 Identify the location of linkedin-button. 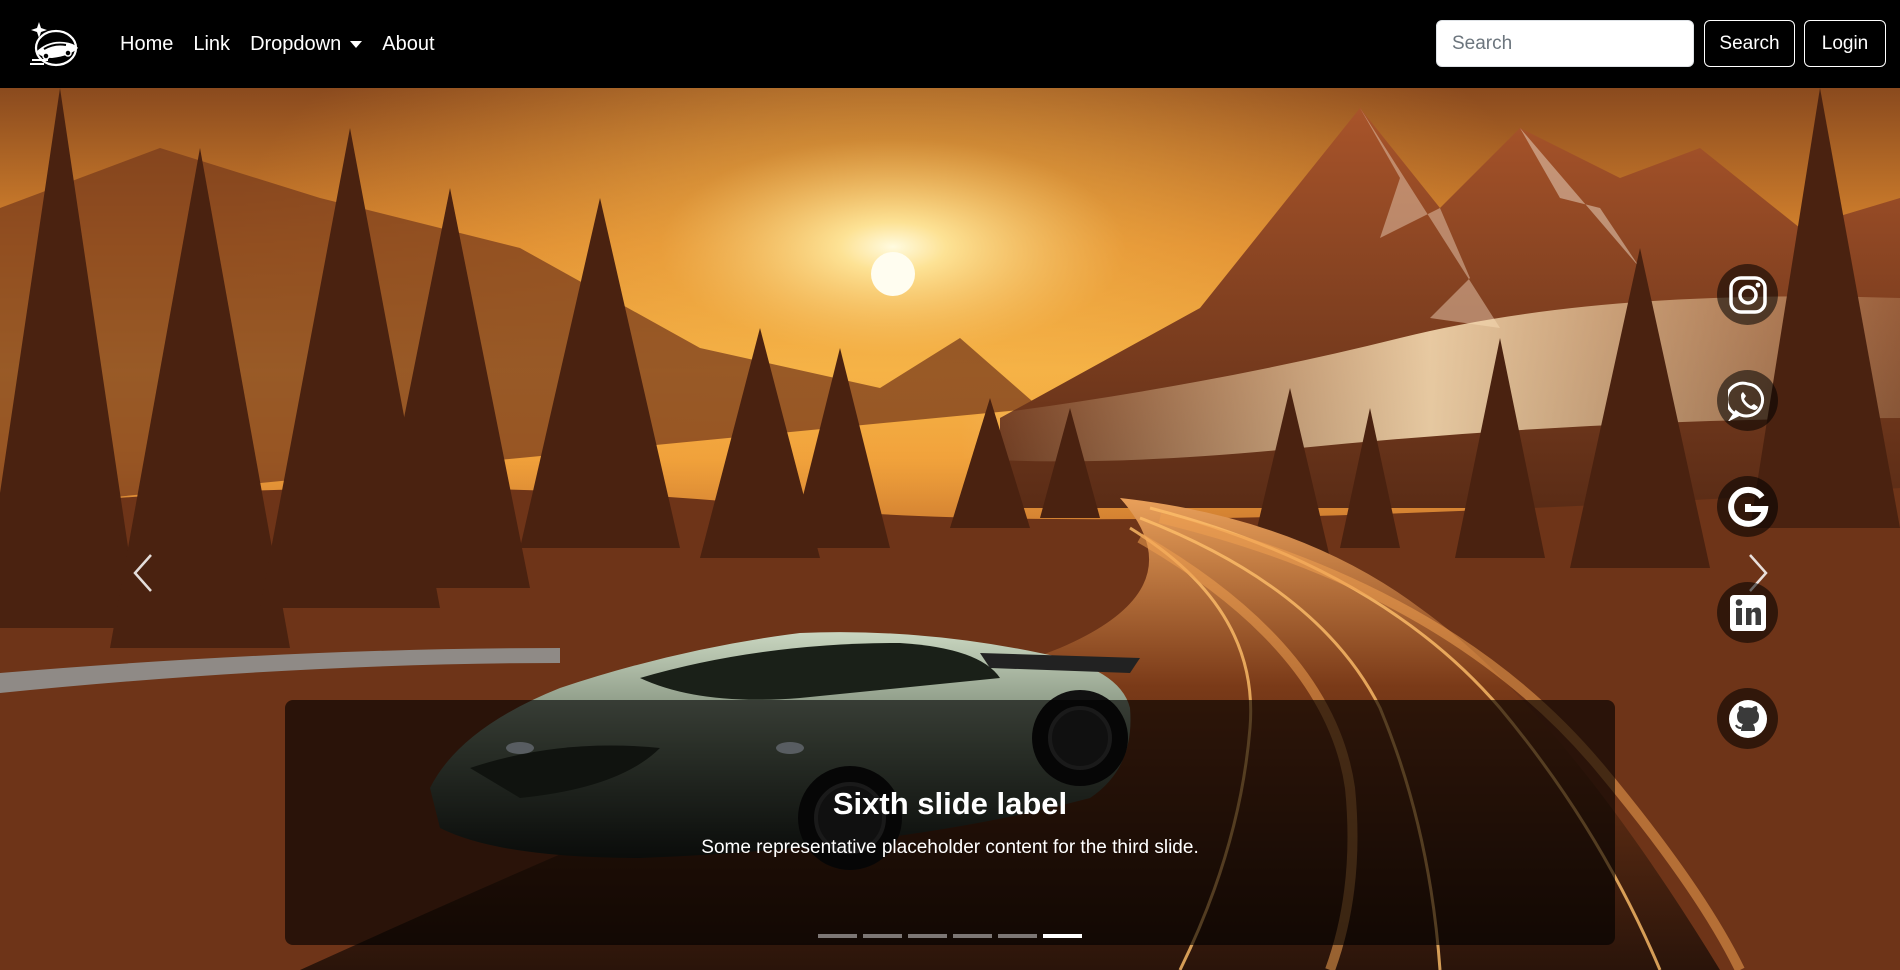
(1747, 612).